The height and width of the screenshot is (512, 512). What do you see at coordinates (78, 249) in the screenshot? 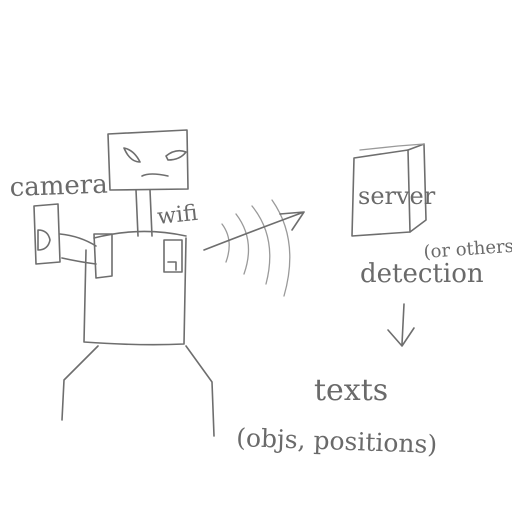
I see `robot-left-arm` at bounding box center [78, 249].